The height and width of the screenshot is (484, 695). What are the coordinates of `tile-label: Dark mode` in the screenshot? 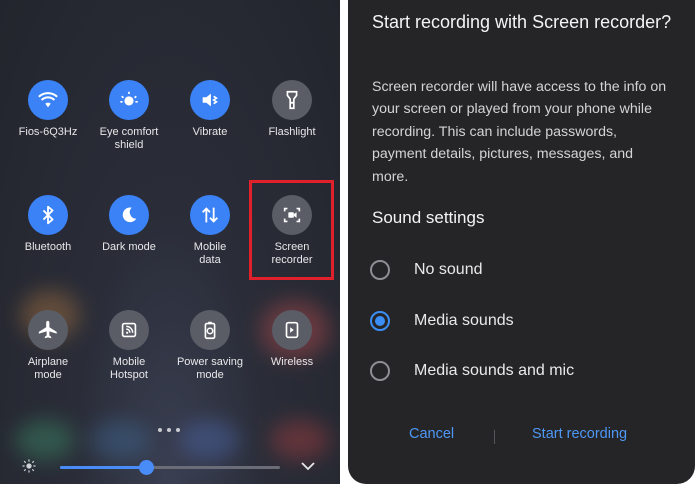 It's located at (129, 247).